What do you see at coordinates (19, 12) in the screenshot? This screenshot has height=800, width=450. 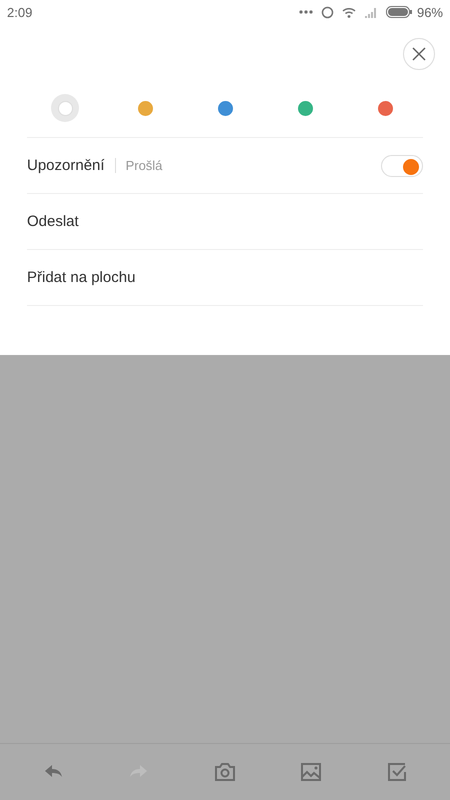 I see `clock: 2:09` at bounding box center [19, 12].